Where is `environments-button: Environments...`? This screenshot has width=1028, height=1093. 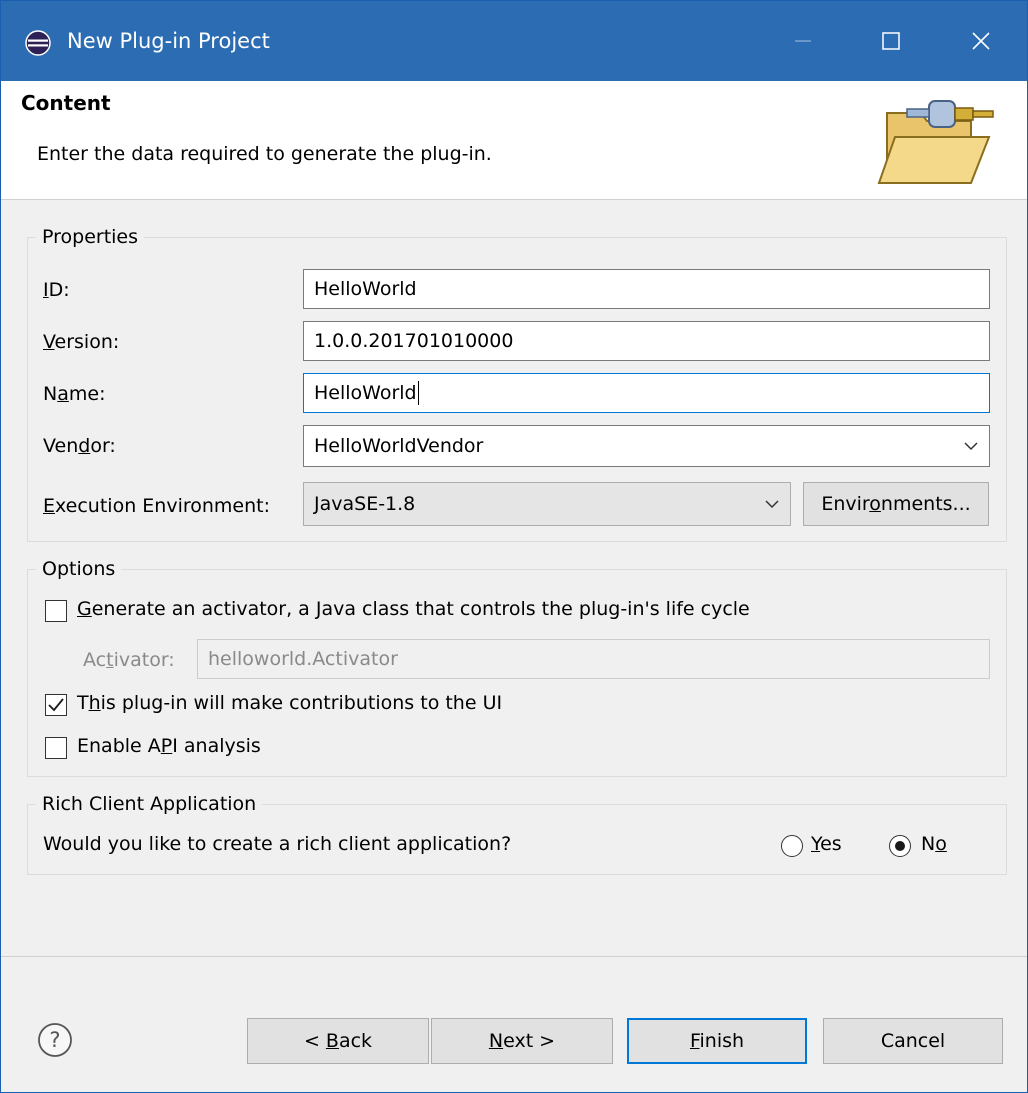
environments-button: Environments... is located at coordinates (896, 504).